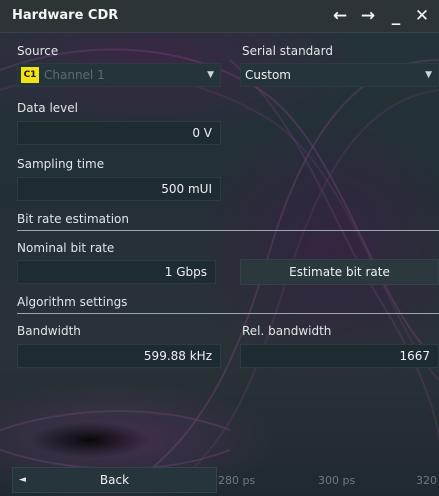 The image size is (439, 496). I want to click on bandwidth-label: Bandwidth, so click(49, 331).